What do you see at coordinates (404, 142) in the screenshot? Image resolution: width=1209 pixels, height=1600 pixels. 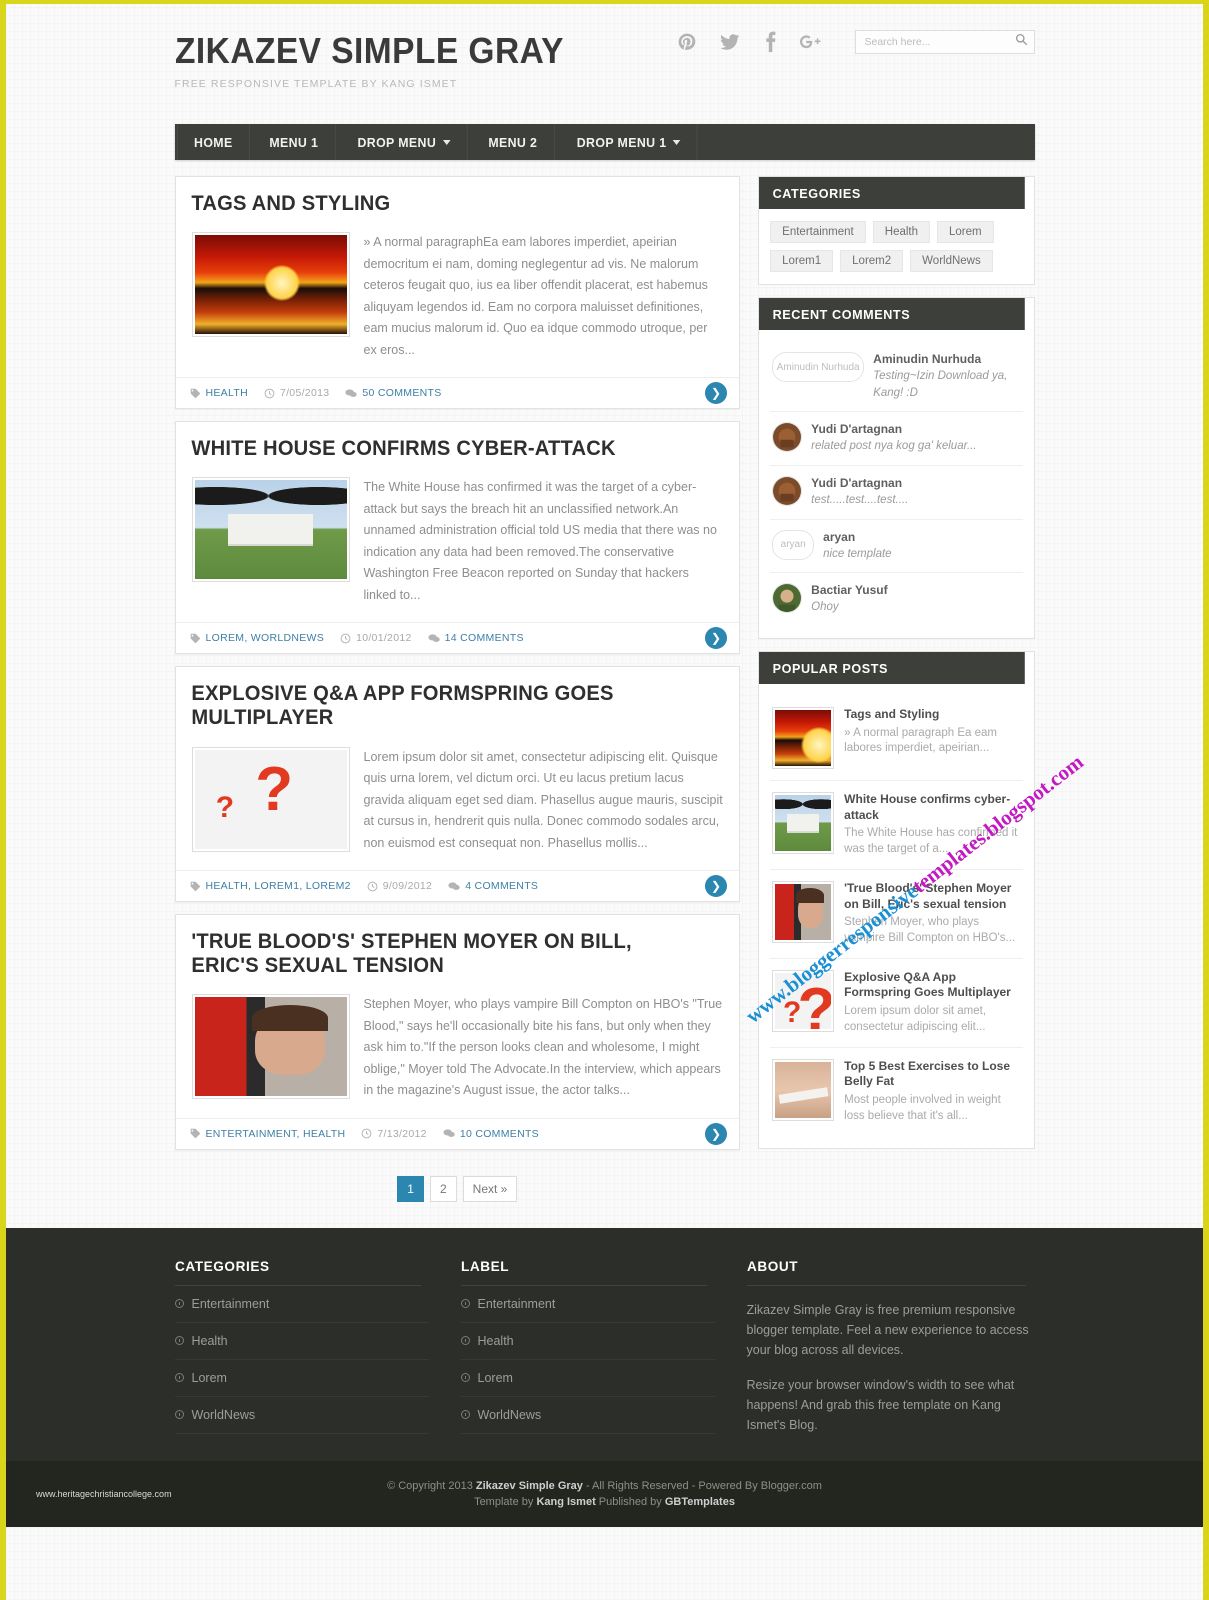 I see `nav-item-drop-menu: Drop Menu` at bounding box center [404, 142].